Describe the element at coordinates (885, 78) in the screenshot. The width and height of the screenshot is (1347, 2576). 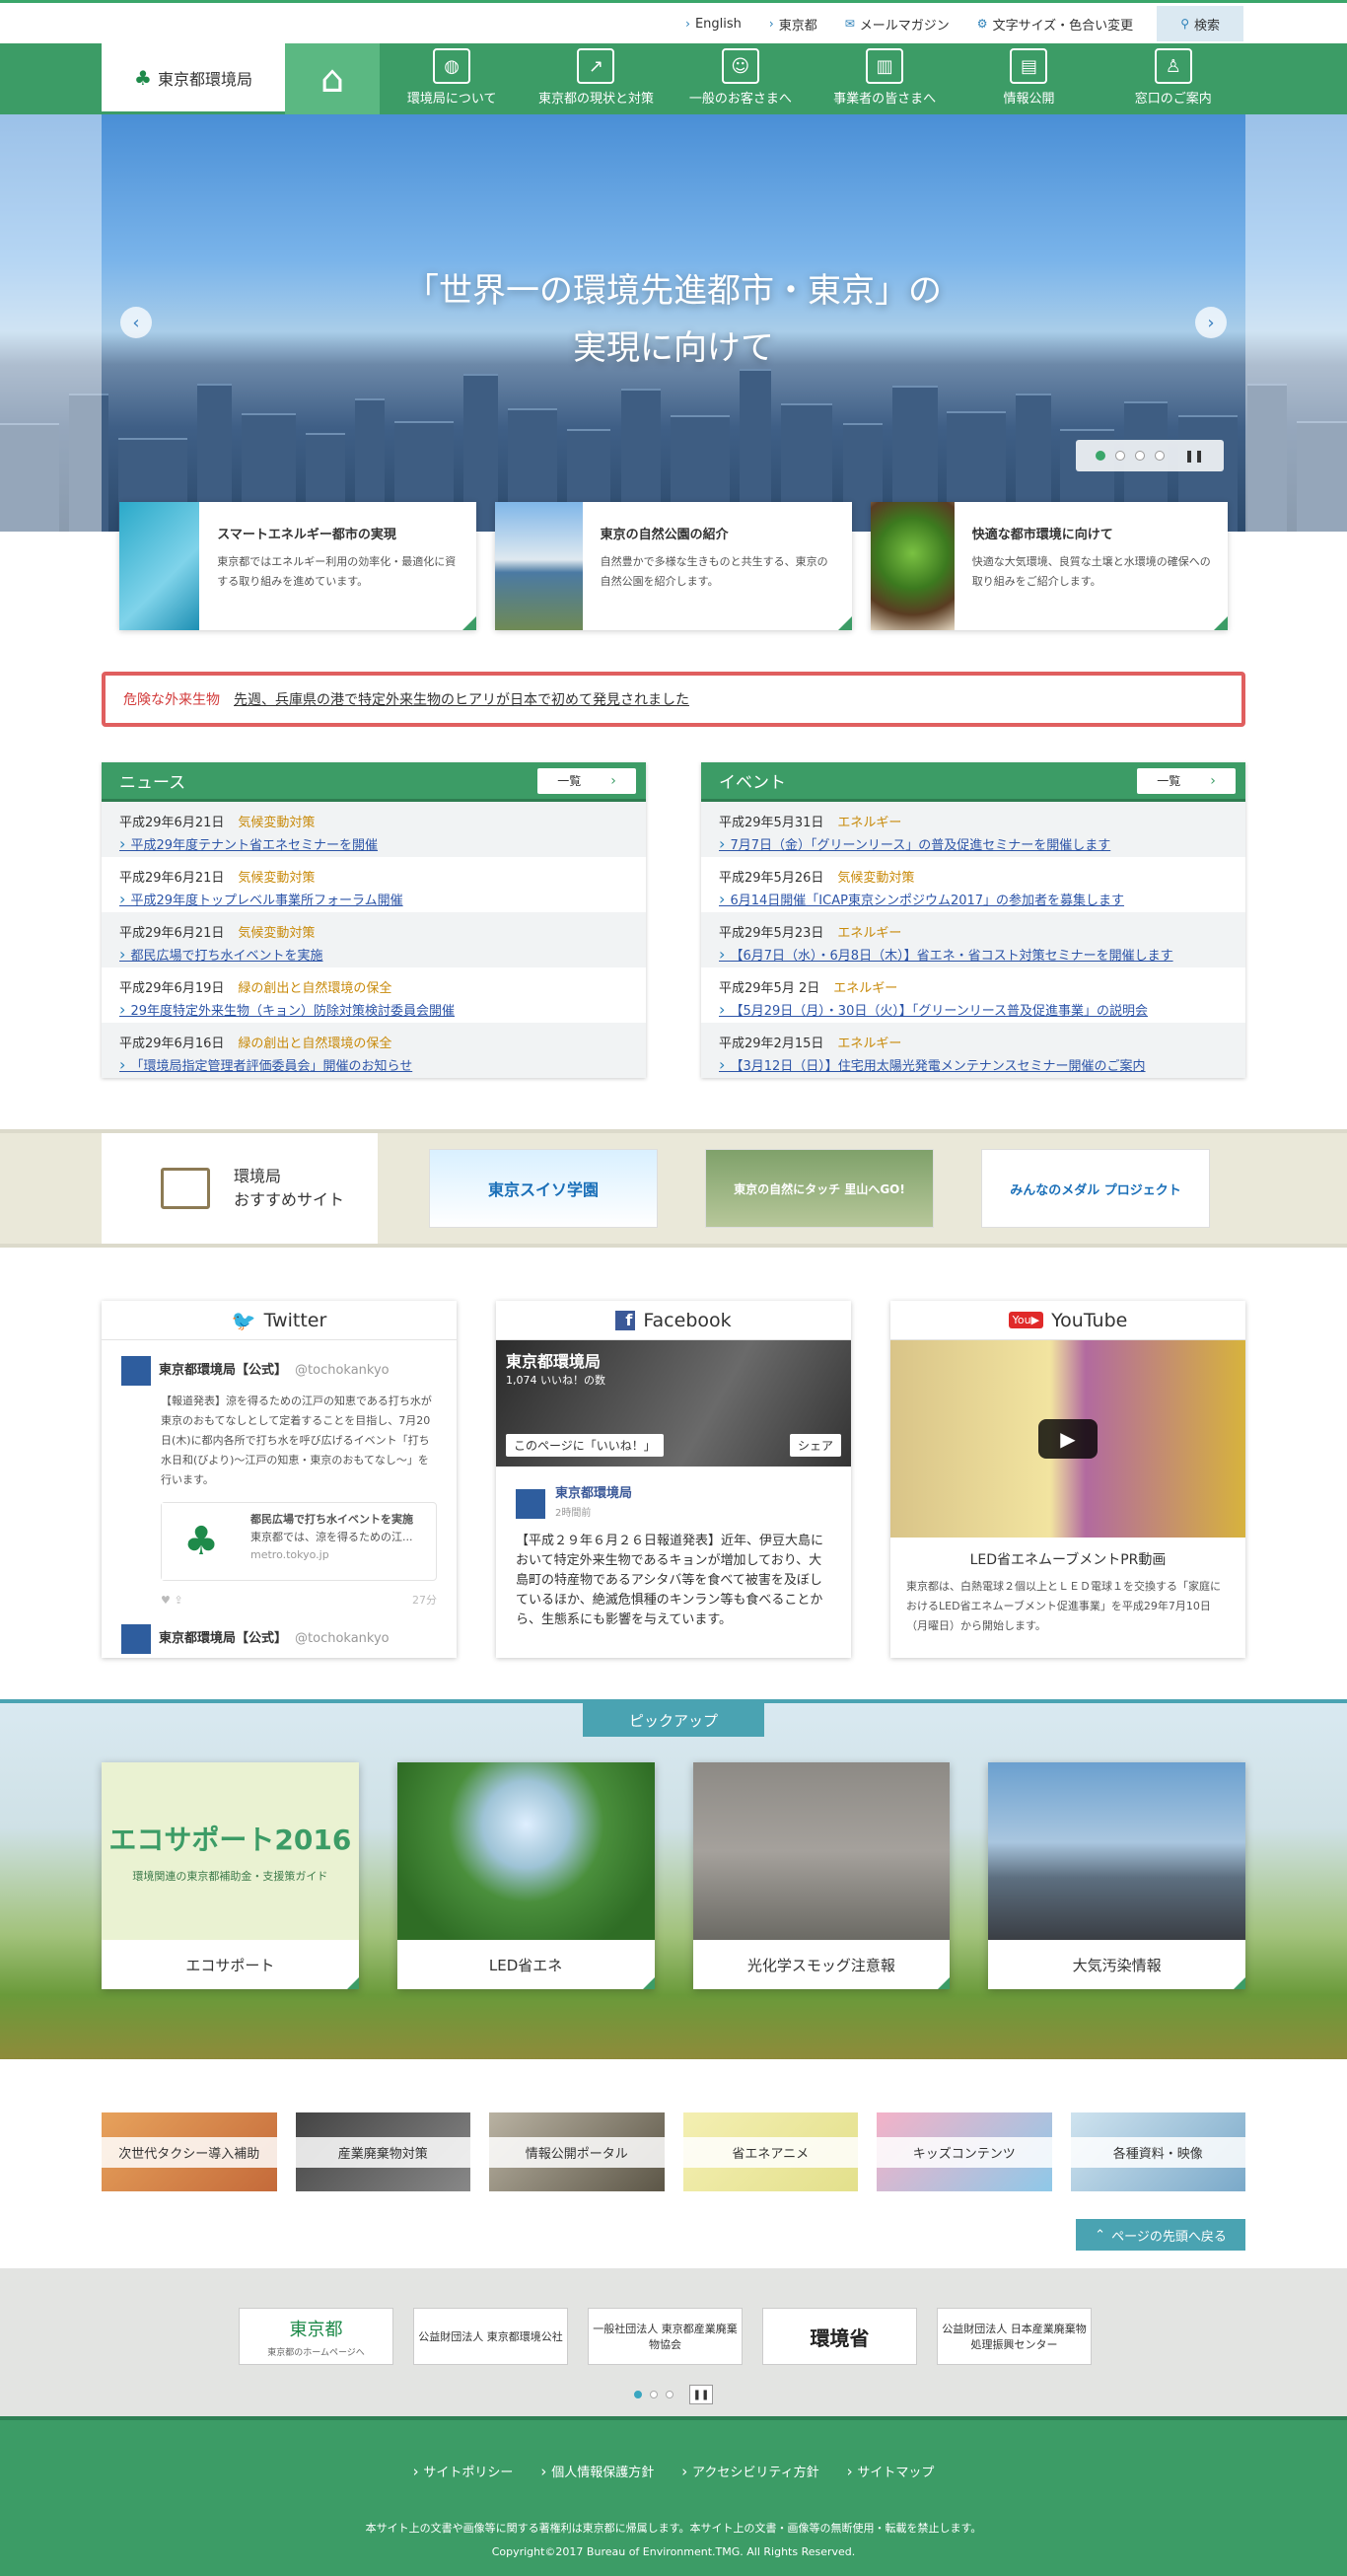
I see `nav-business: ▥ 事業者の皆さまへ` at that location.